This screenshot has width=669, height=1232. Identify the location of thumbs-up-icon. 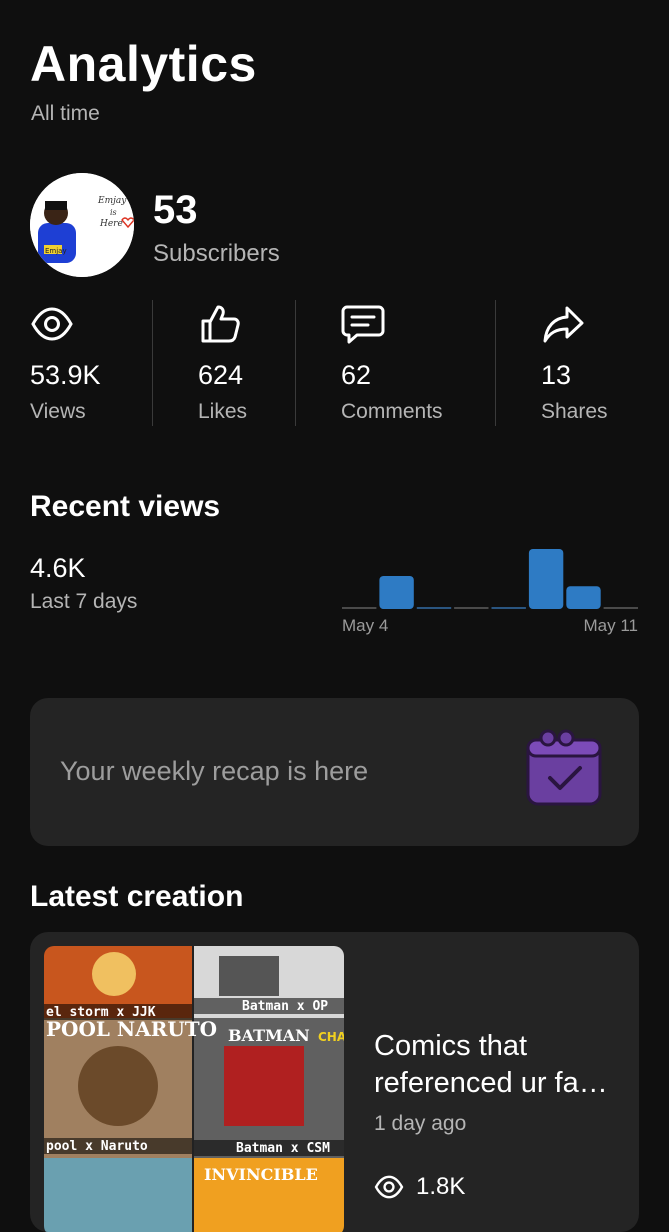
(220, 324).